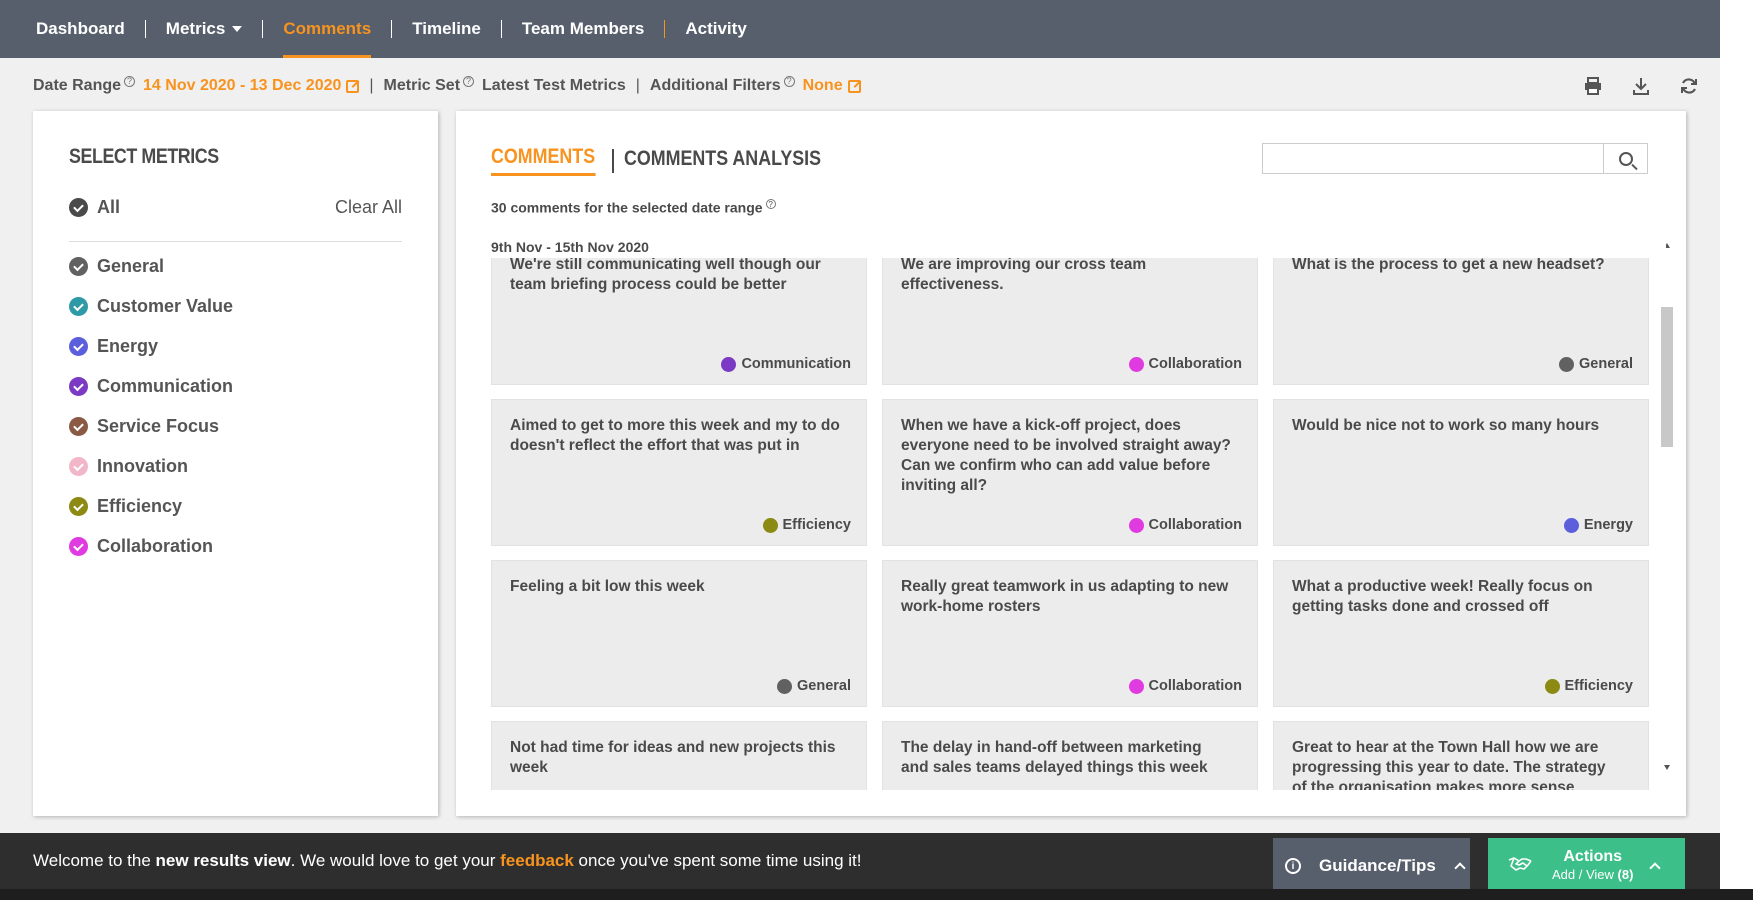 The width and height of the screenshot is (1753, 900). Describe the element at coordinates (327, 29) in the screenshot. I see `nav-comments: Comments` at that location.